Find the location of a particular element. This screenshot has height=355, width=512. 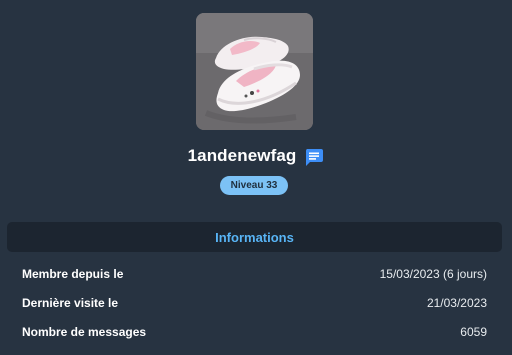

info-section-header: Informations is located at coordinates (254, 237).